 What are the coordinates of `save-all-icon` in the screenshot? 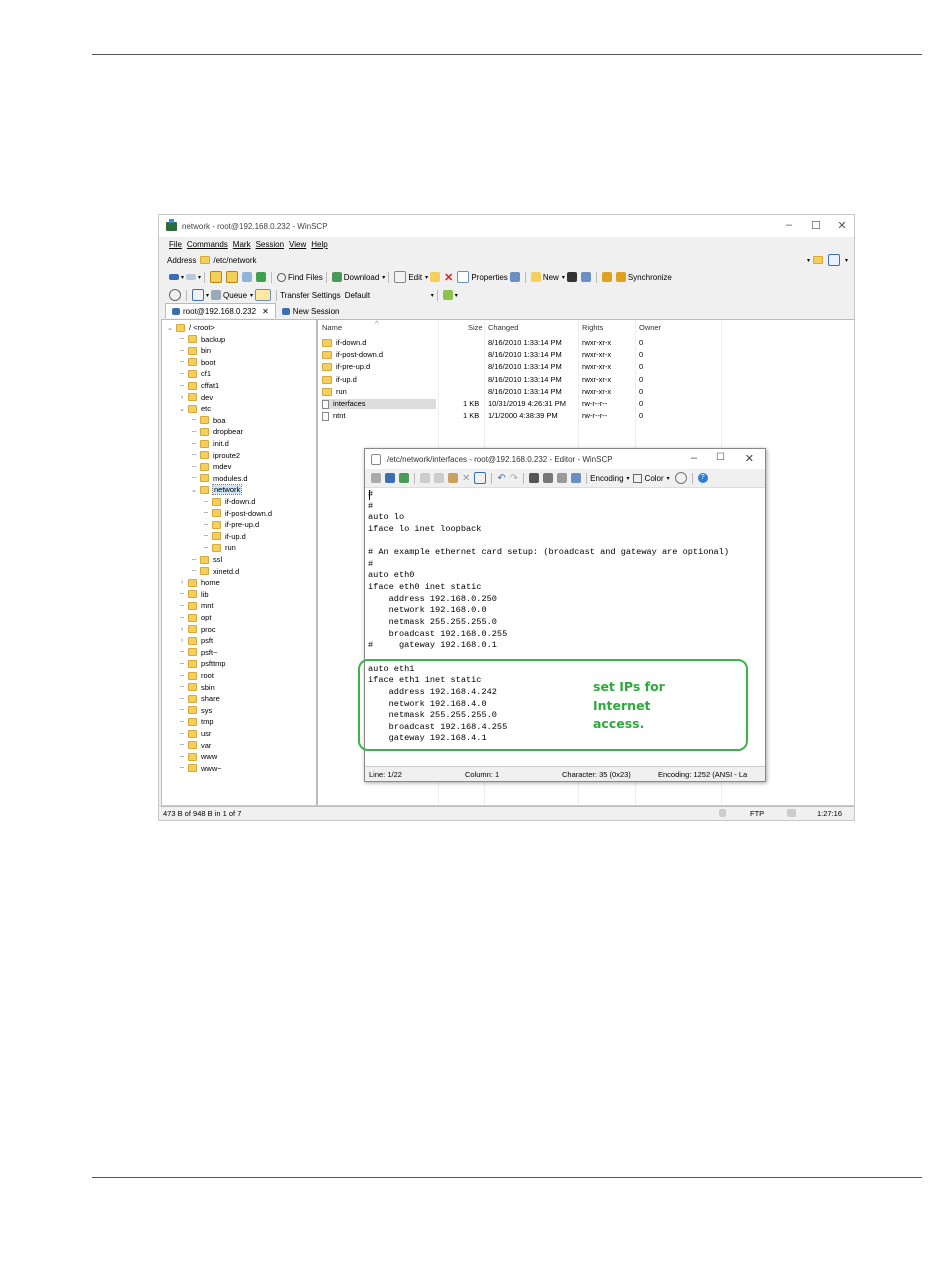 It's located at (390, 478).